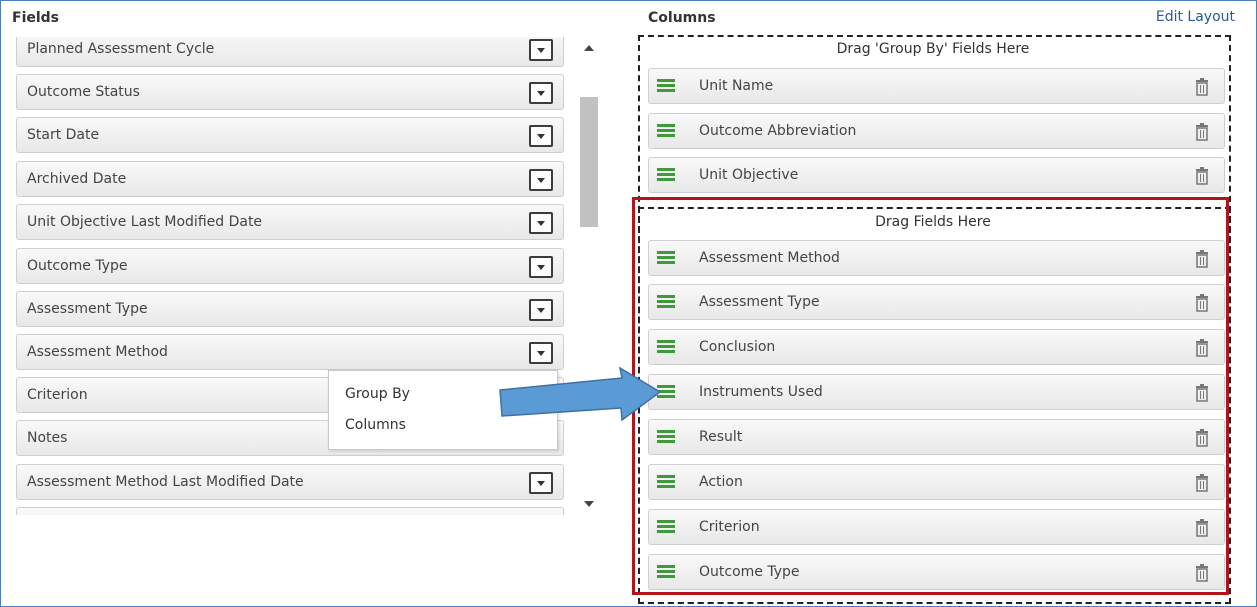  What do you see at coordinates (145, 222) in the screenshot?
I see `field-label: Unit Objective Last Modified Date` at bounding box center [145, 222].